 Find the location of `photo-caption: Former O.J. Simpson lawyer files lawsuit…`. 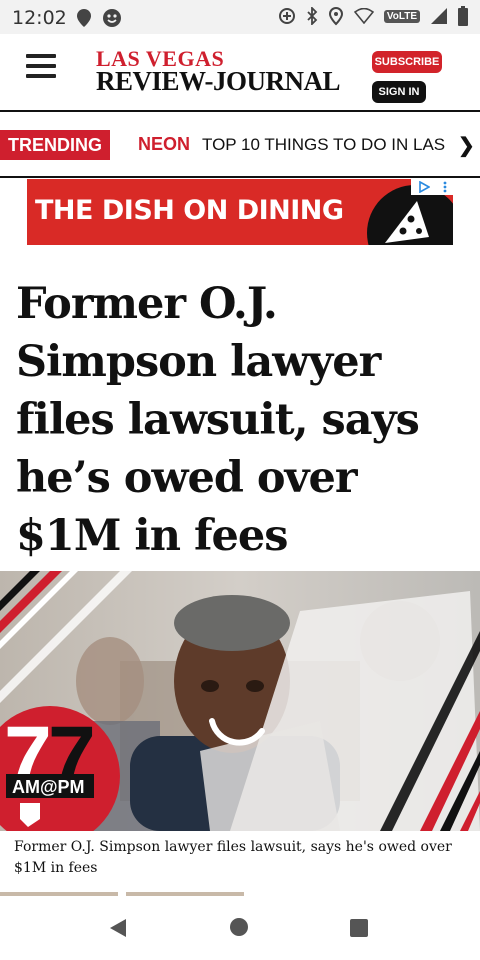

photo-caption: Former O.J. Simpson lawyer files lawsuit… is located at coordinates (233, 857).